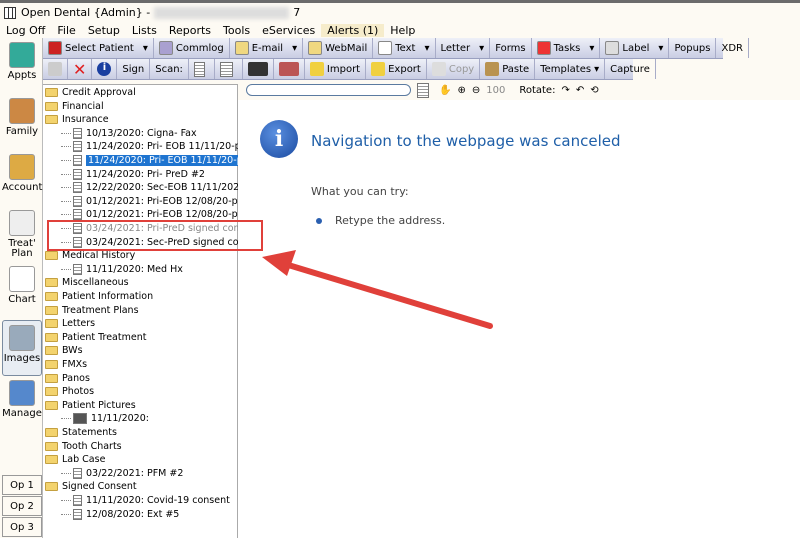 The height and width of the screenshot is (538, 800). What do you see at coordinates (377, 289) in the screenshot?
I see `annotation-arrow` at bounding box center [377, 289].